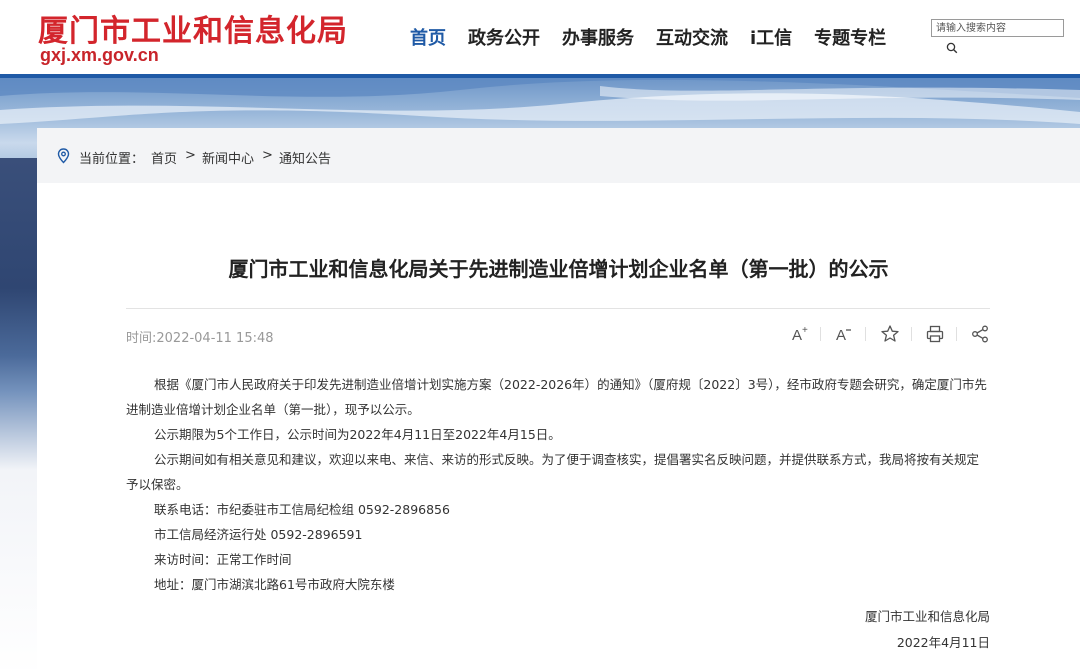 This screenshot has width=1080, height=669. What do you see at coordinates (504, 37) in the screenshot?
I see `nav-item-government-affairs: 政务公开` at bounding box center [504, 37].